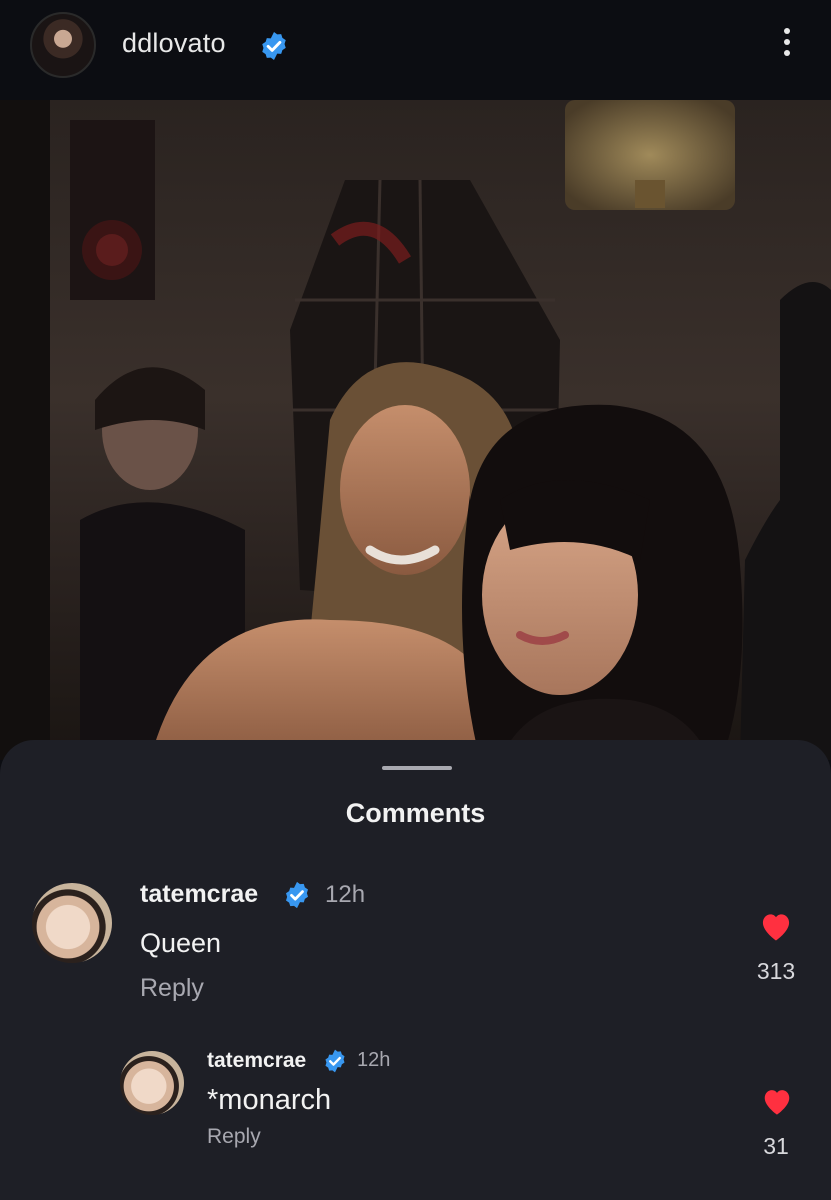 The width and height of the screenshot is (831, 1200). What do you see at coordinates (417, 768) in the screenshot?
I see `drag-handle` at bounding box center [417, 768].